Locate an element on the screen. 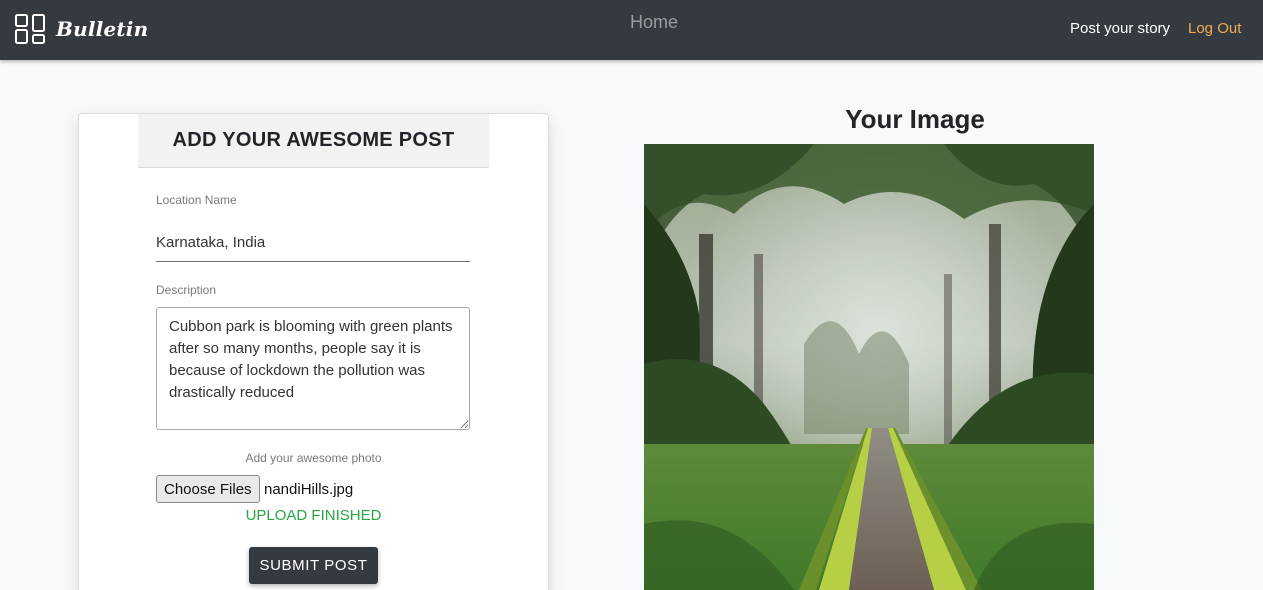 The width and height of the screenshot is (1263, 590). submit-post-button: SUBMIT POST is located at coordinates (313, 565).